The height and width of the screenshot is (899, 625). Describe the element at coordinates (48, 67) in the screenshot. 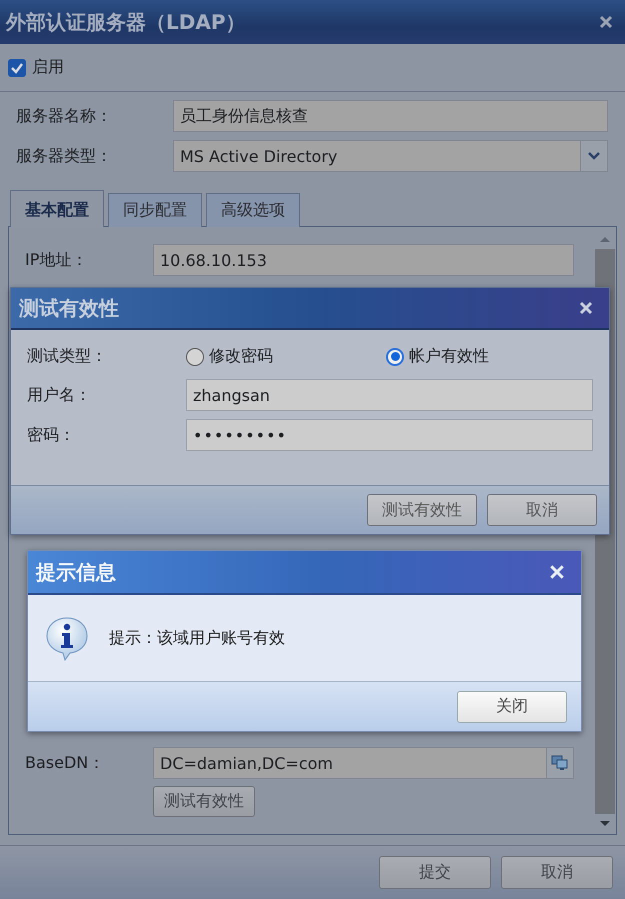

I see `enable-label: 启用` at that location.